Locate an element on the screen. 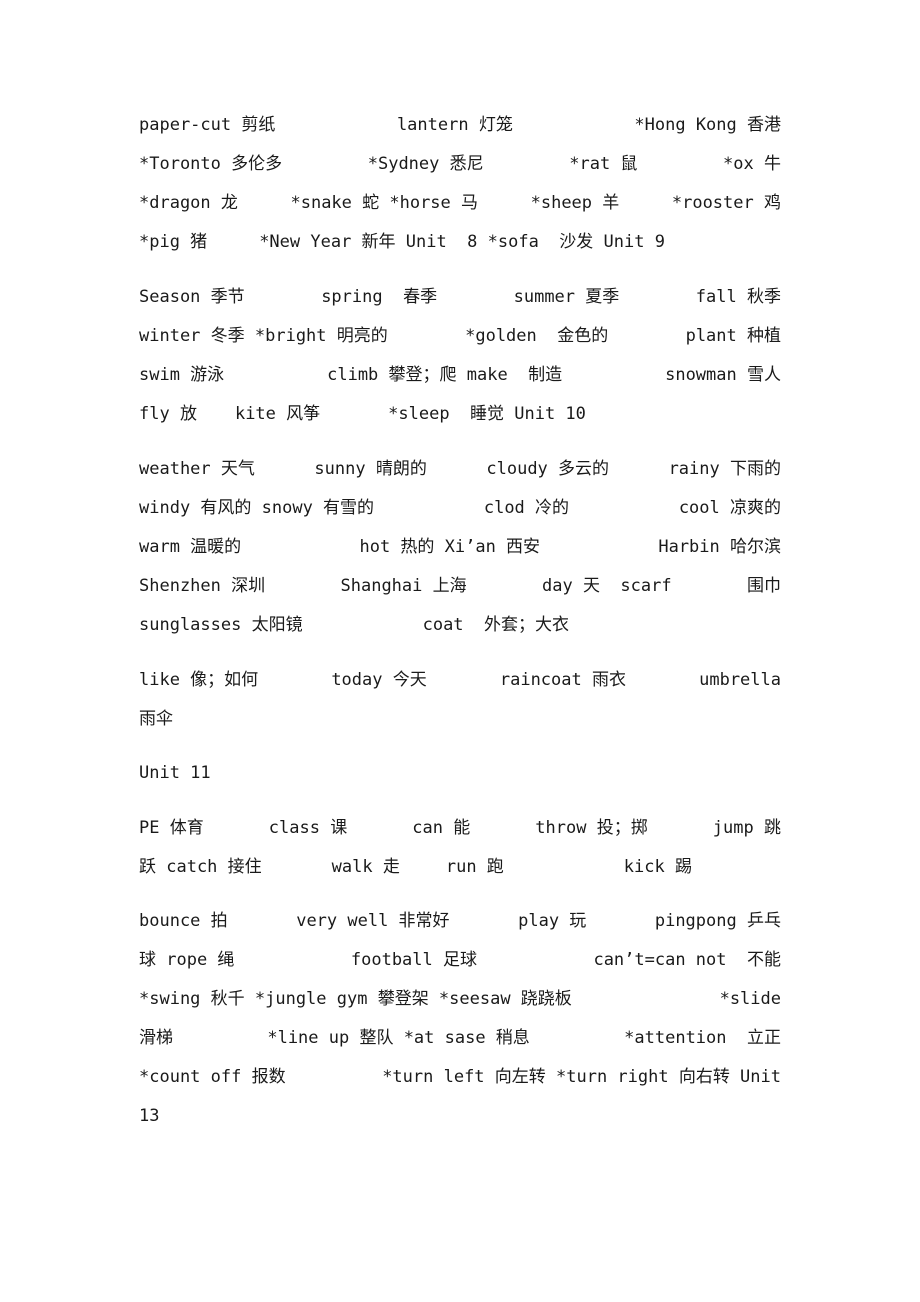 This screenshot has width=920, height=1302. vocab-entry: 雨伞 is located at coordinates (156, 719).